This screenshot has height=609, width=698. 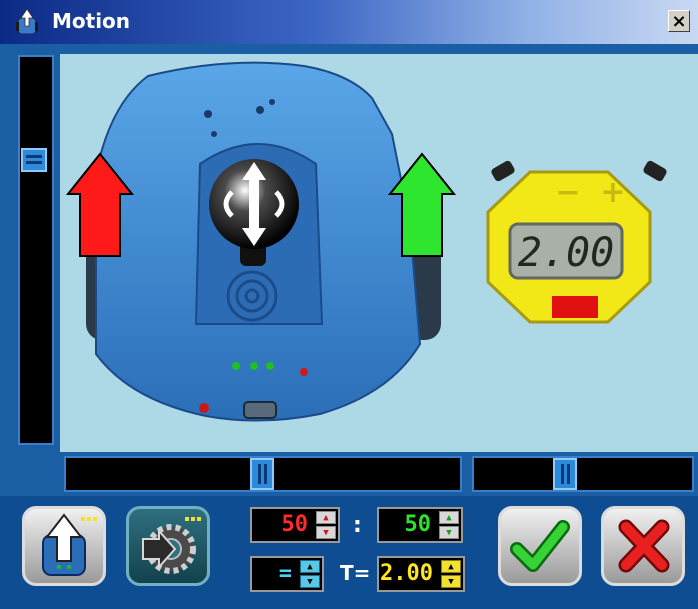 I want to click on motion-control-ball, so click(x=254, y=204).